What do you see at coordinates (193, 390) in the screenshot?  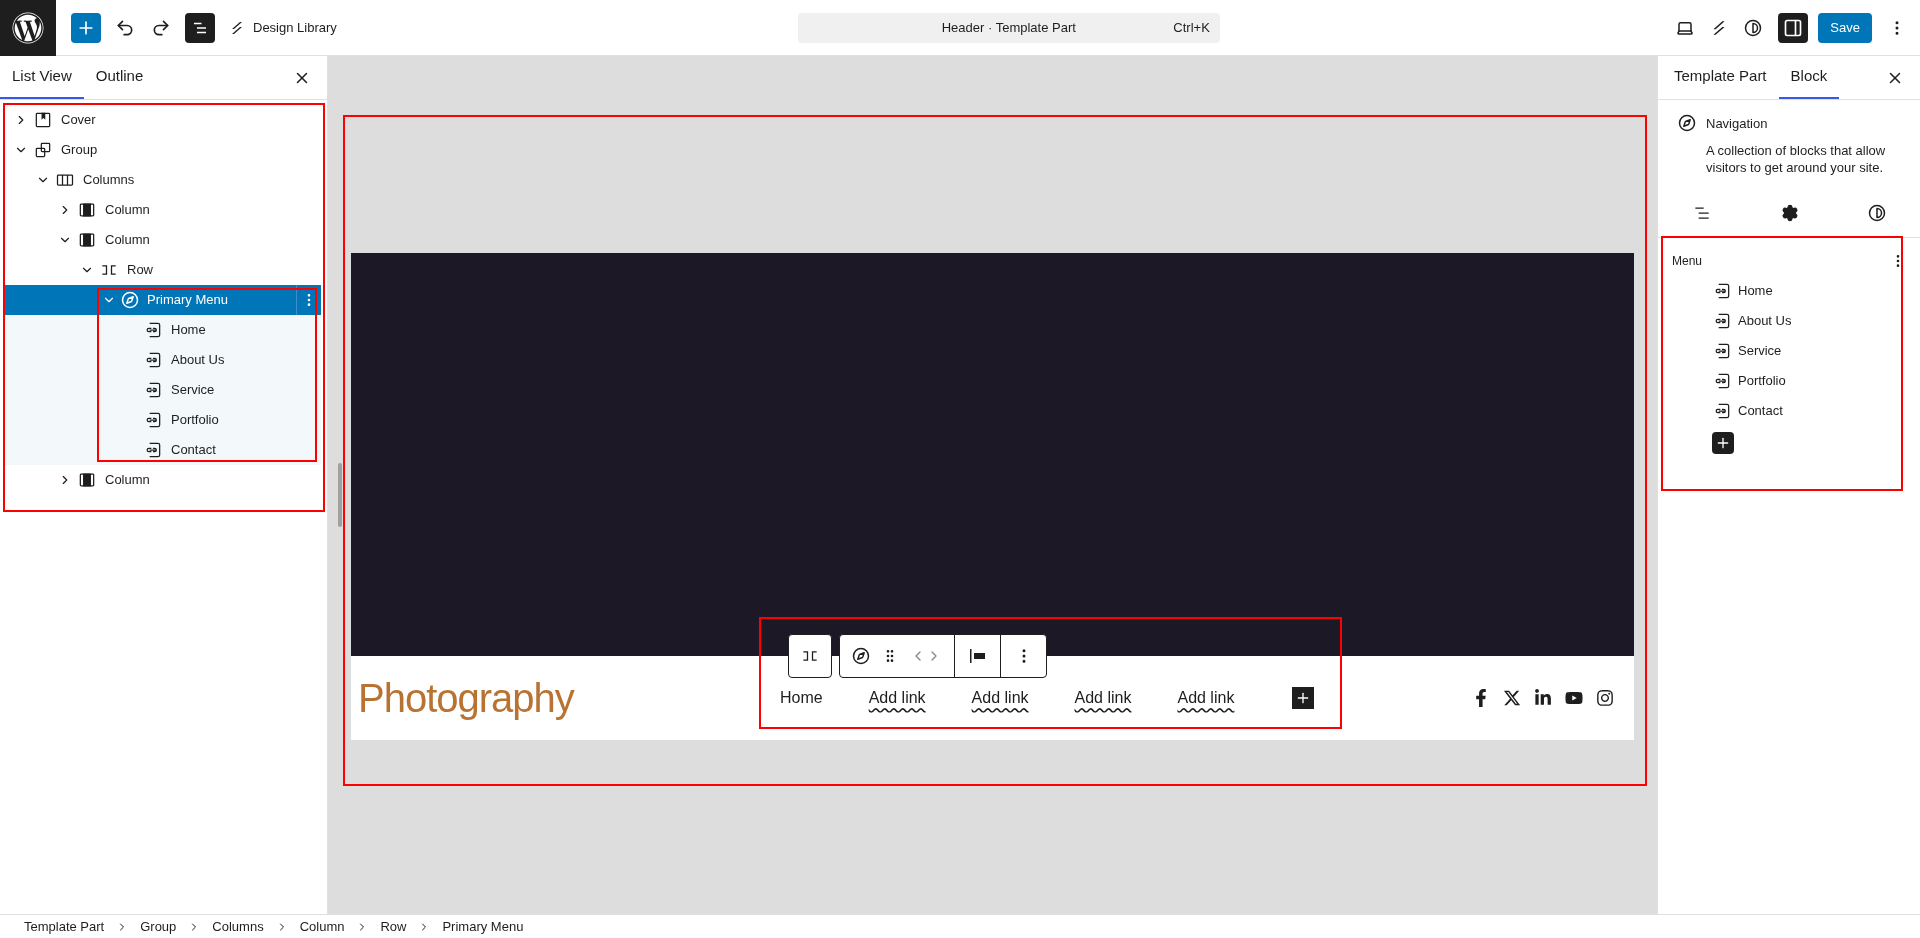 I see `tree-item-label: Service` at bounding box center [193, 390].